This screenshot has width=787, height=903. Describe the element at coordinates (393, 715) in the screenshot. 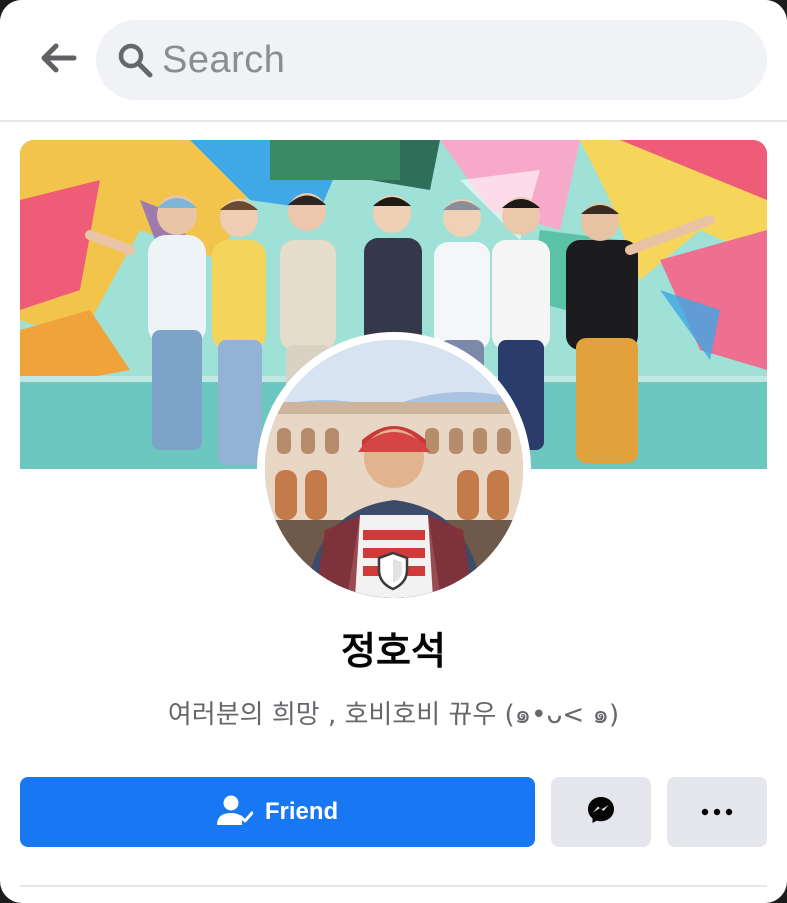

I see `profile-bio: 여러분의 희망 , 호비호비 뀨우 (๑•ᴗ< ๑)` at that location.